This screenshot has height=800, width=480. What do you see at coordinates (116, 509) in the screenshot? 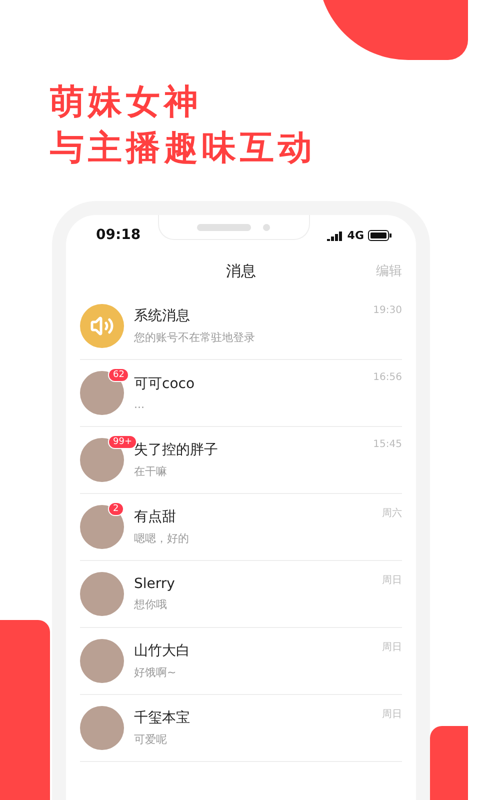
I see `unread-count: 2` at bounding box center [116, 509].